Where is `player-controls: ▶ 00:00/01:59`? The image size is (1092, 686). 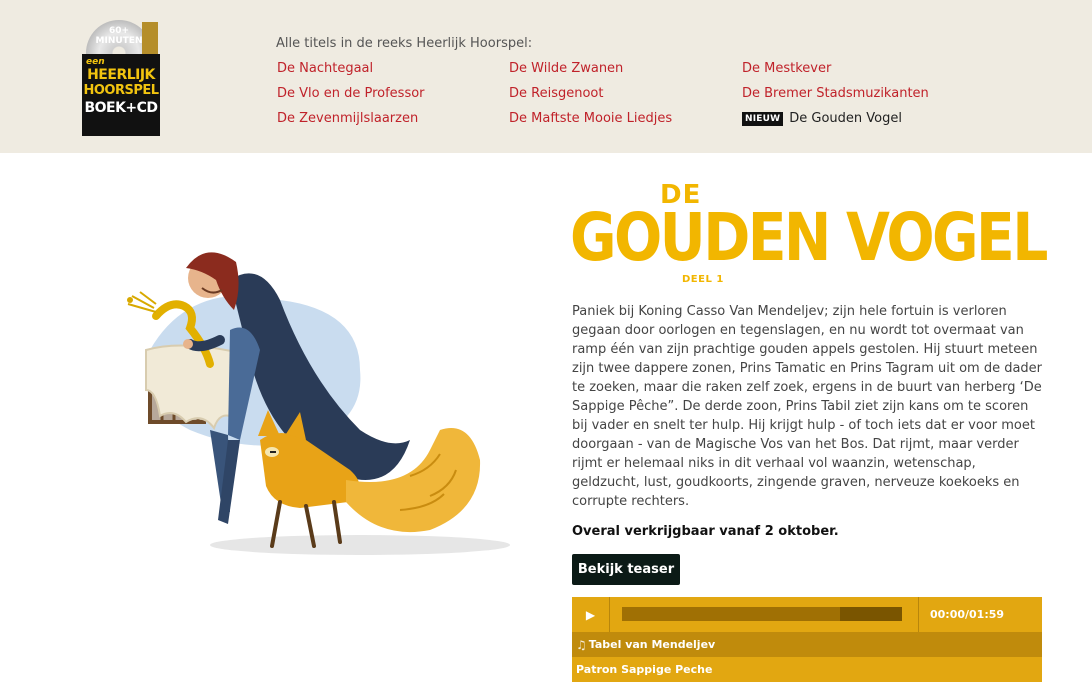 player-controls: ▶ 00:00/01:59 is located at coordinates (807, 614).